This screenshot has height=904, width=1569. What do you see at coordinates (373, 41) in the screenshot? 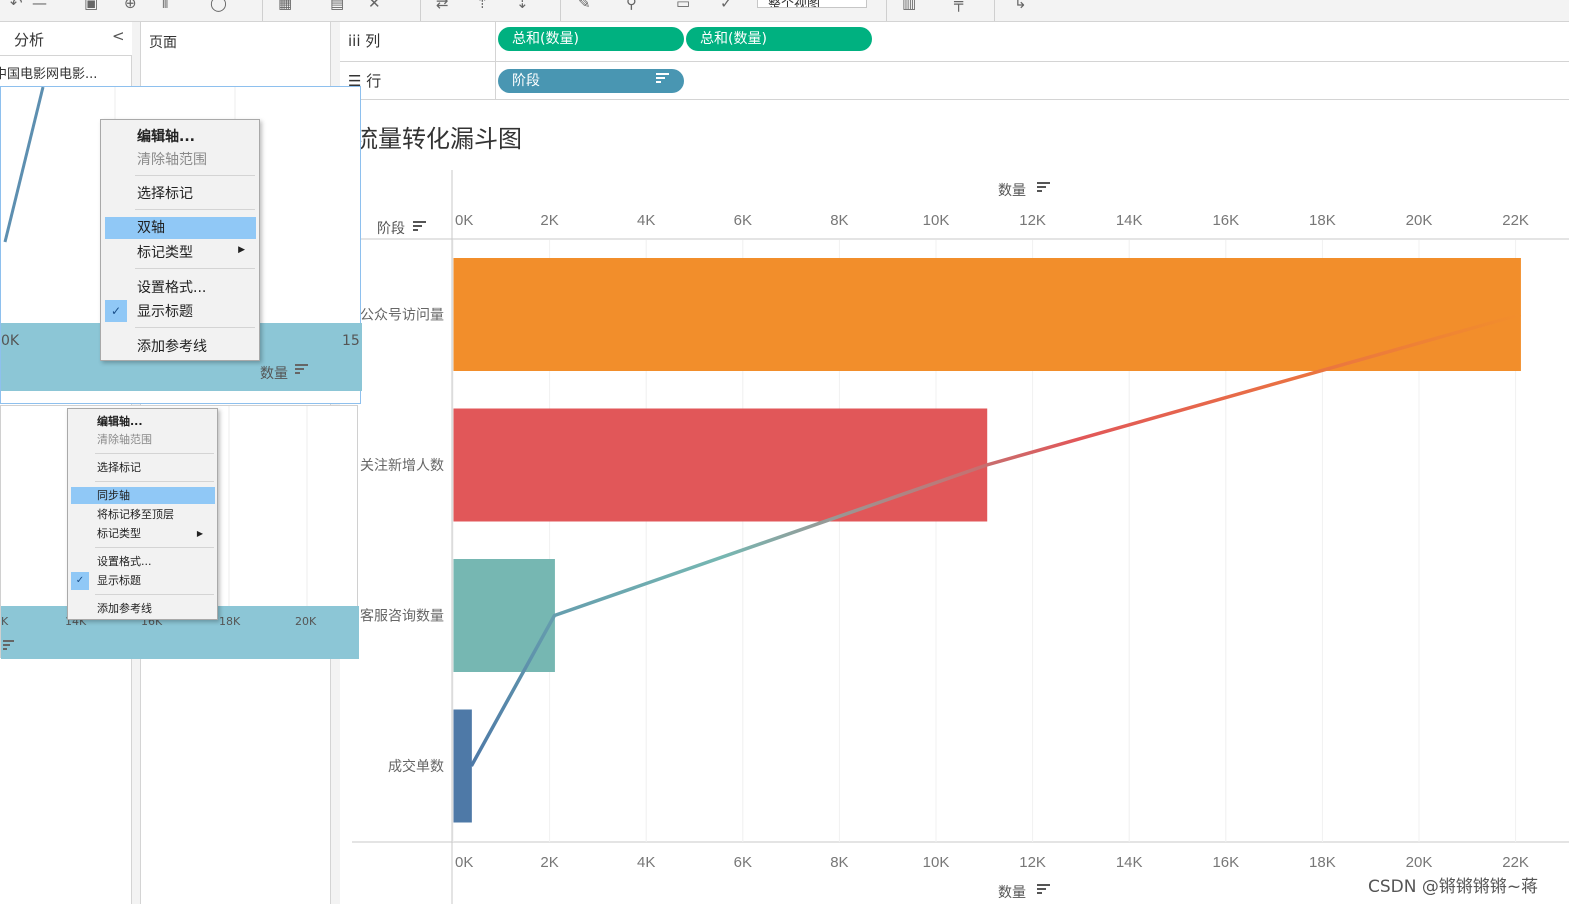
I see `columns-label: 列` at bounding box center [373, 41].